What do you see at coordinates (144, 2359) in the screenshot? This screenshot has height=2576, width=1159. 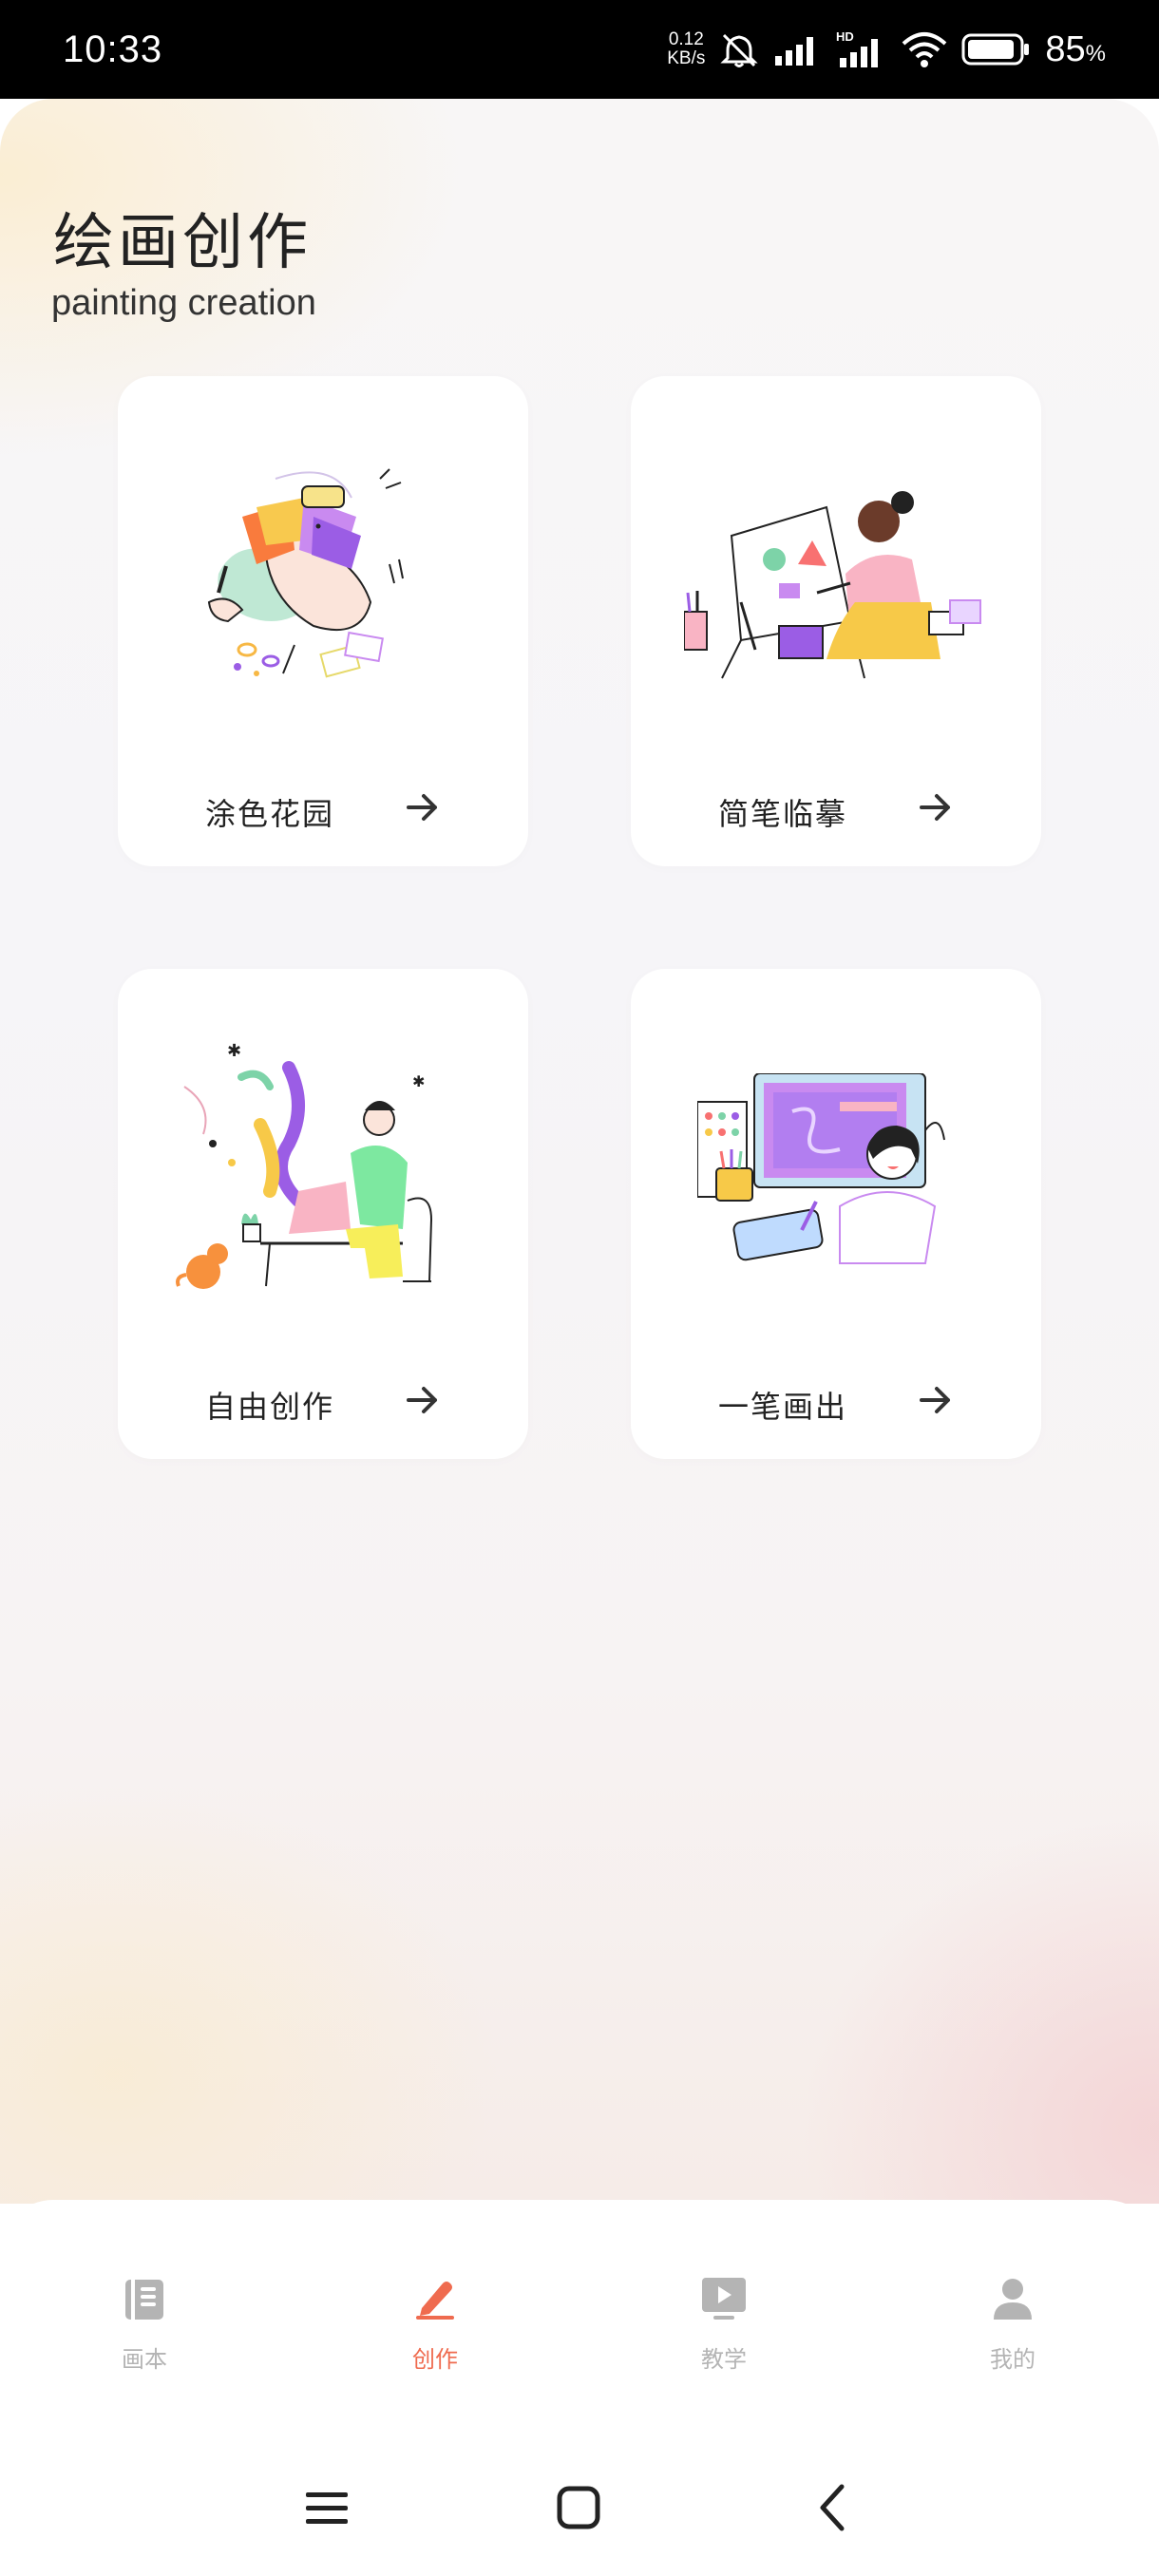 I see `nav-label: 画本` at bounding box center [144, 2359].